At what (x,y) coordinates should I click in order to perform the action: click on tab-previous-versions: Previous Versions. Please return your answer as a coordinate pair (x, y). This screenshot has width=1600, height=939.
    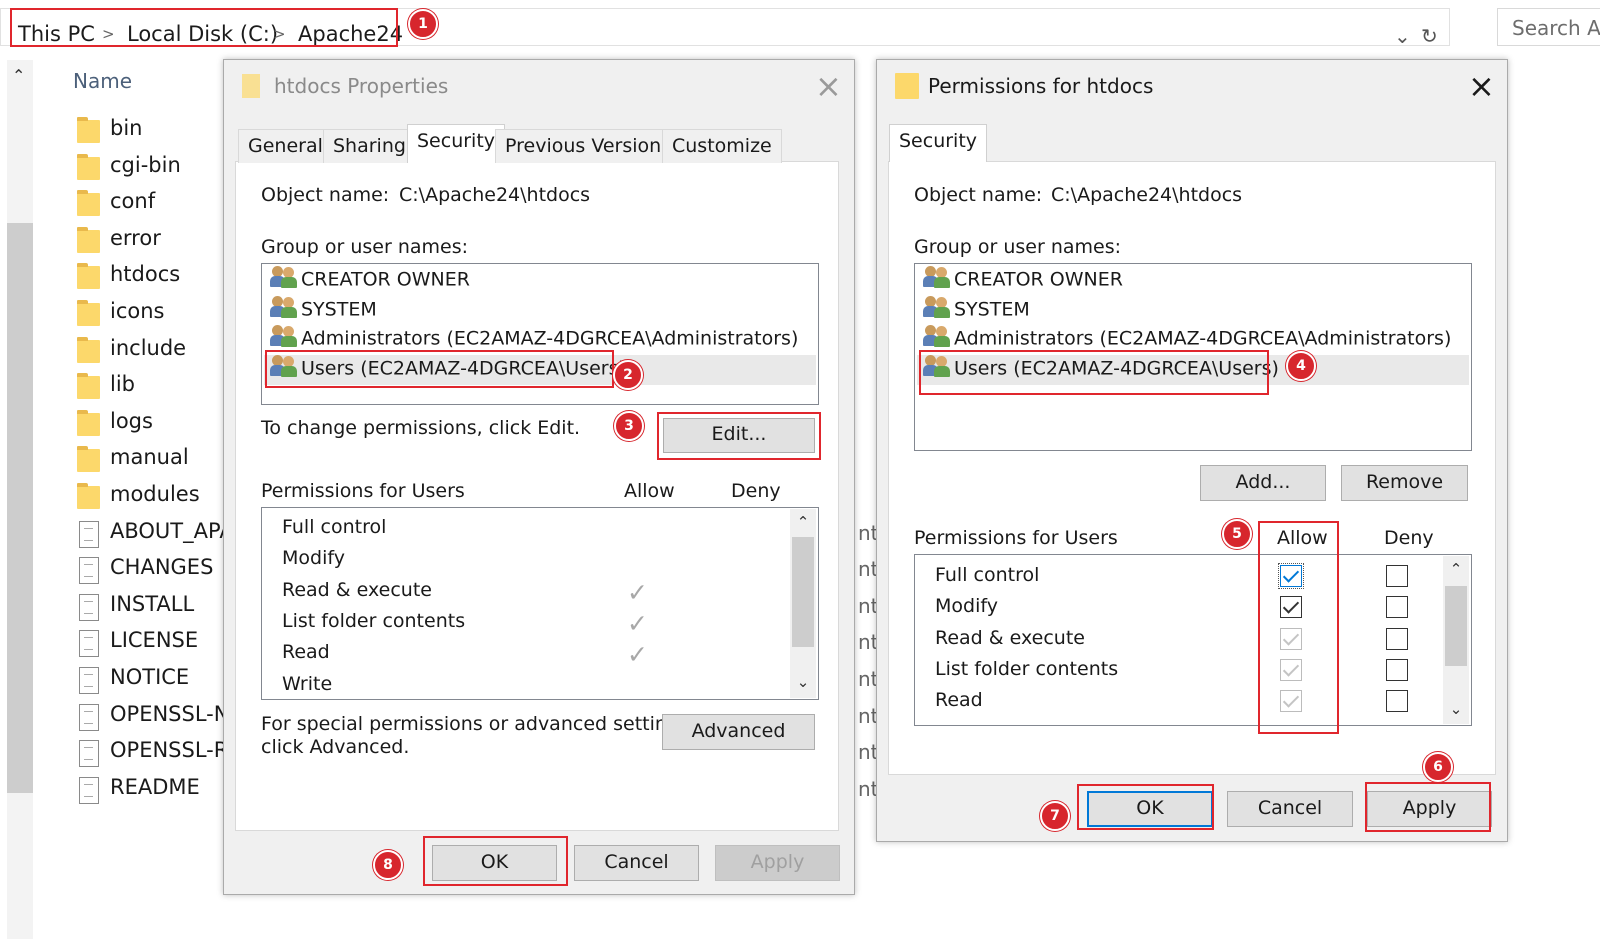
    Looking at the image, I should click on (588, 146).